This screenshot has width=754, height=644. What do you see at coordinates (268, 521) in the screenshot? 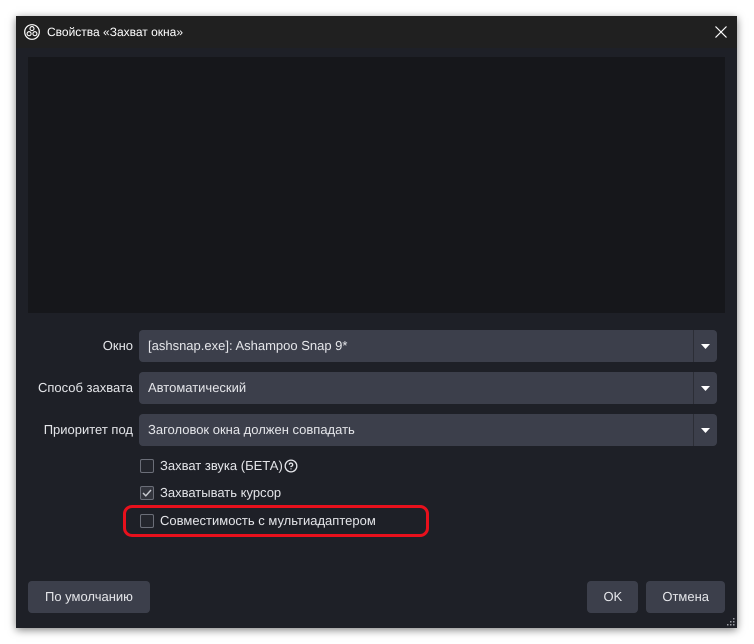
I see `checkbox-label: Совместимость с мультиадаптером` at bounding box center [268, 521].